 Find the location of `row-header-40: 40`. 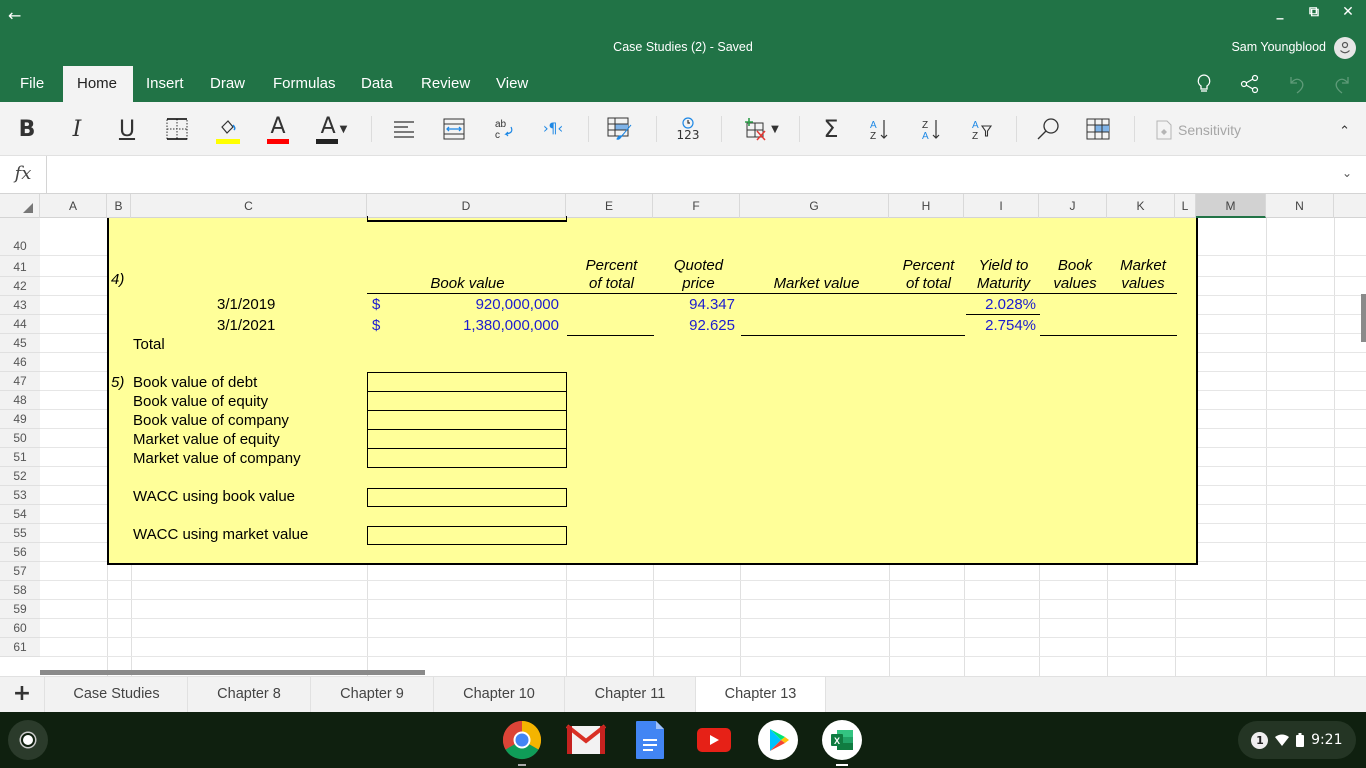

row-header-40: 40 is located at coordinates (20, 237).